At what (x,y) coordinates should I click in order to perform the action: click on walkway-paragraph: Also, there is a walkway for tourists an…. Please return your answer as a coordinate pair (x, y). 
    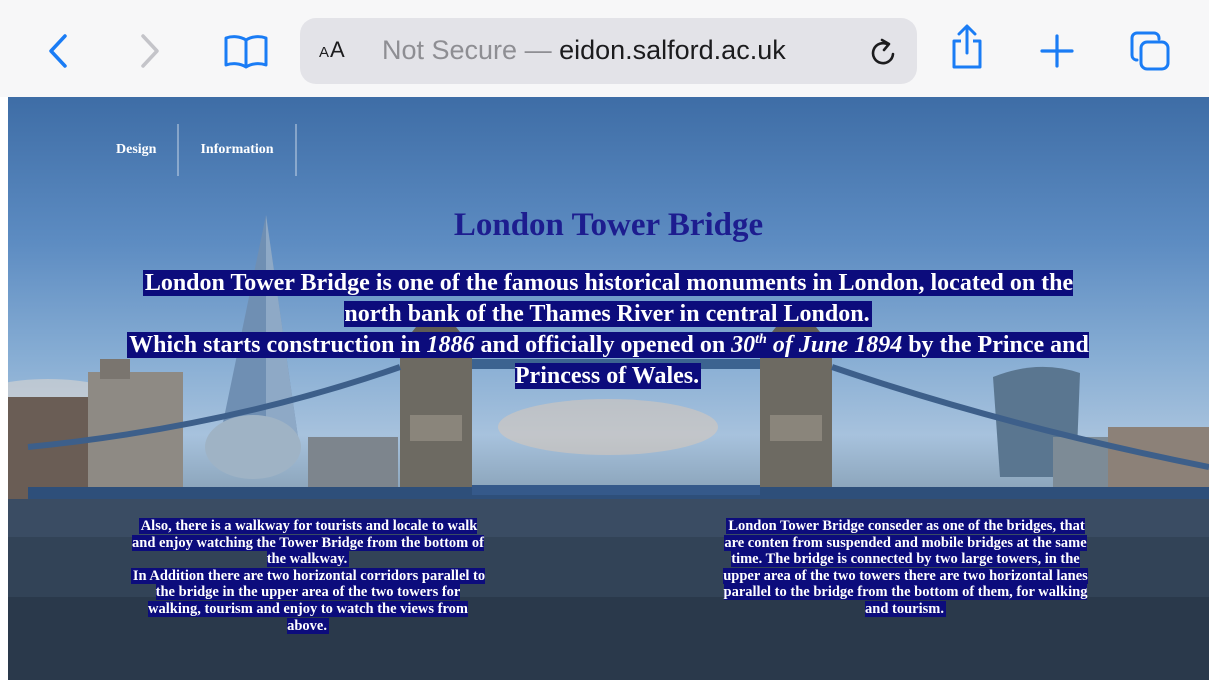
    Looking at the image, I should click on (308, 576).